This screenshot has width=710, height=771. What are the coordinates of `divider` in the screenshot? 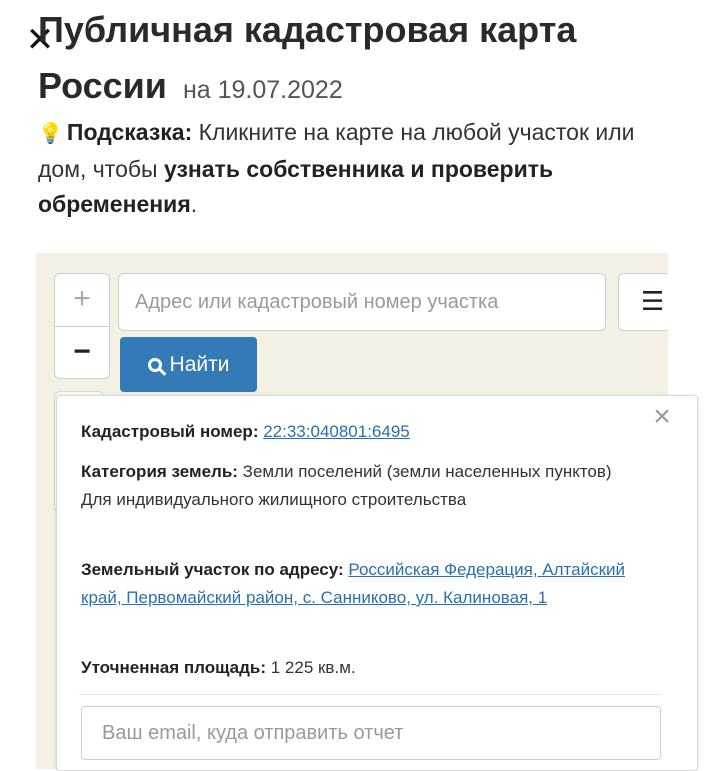 It's located at (370, 694).